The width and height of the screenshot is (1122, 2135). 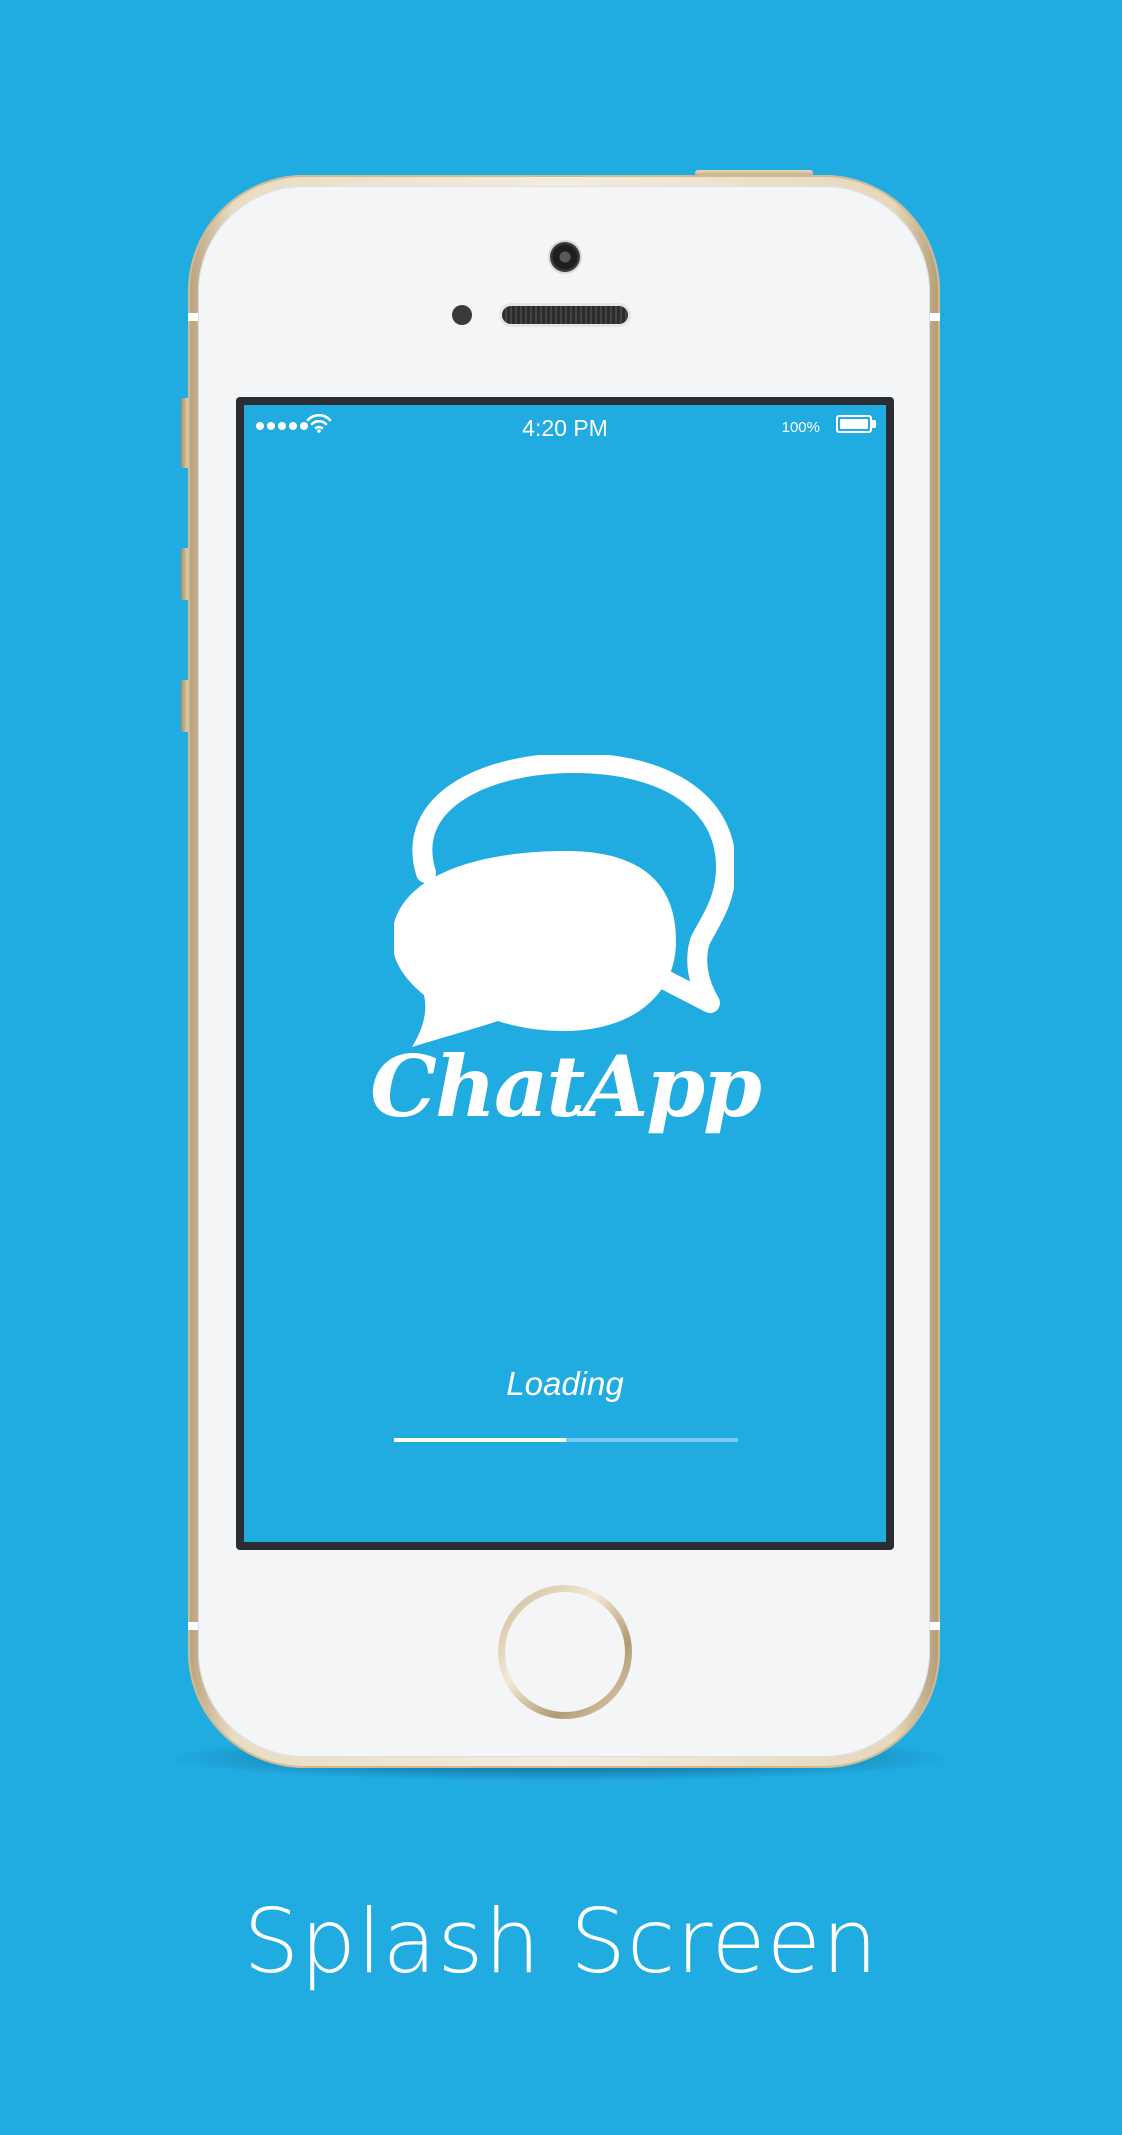 I want to click on chat-bubbles-icon, so click(x=564, y=901).